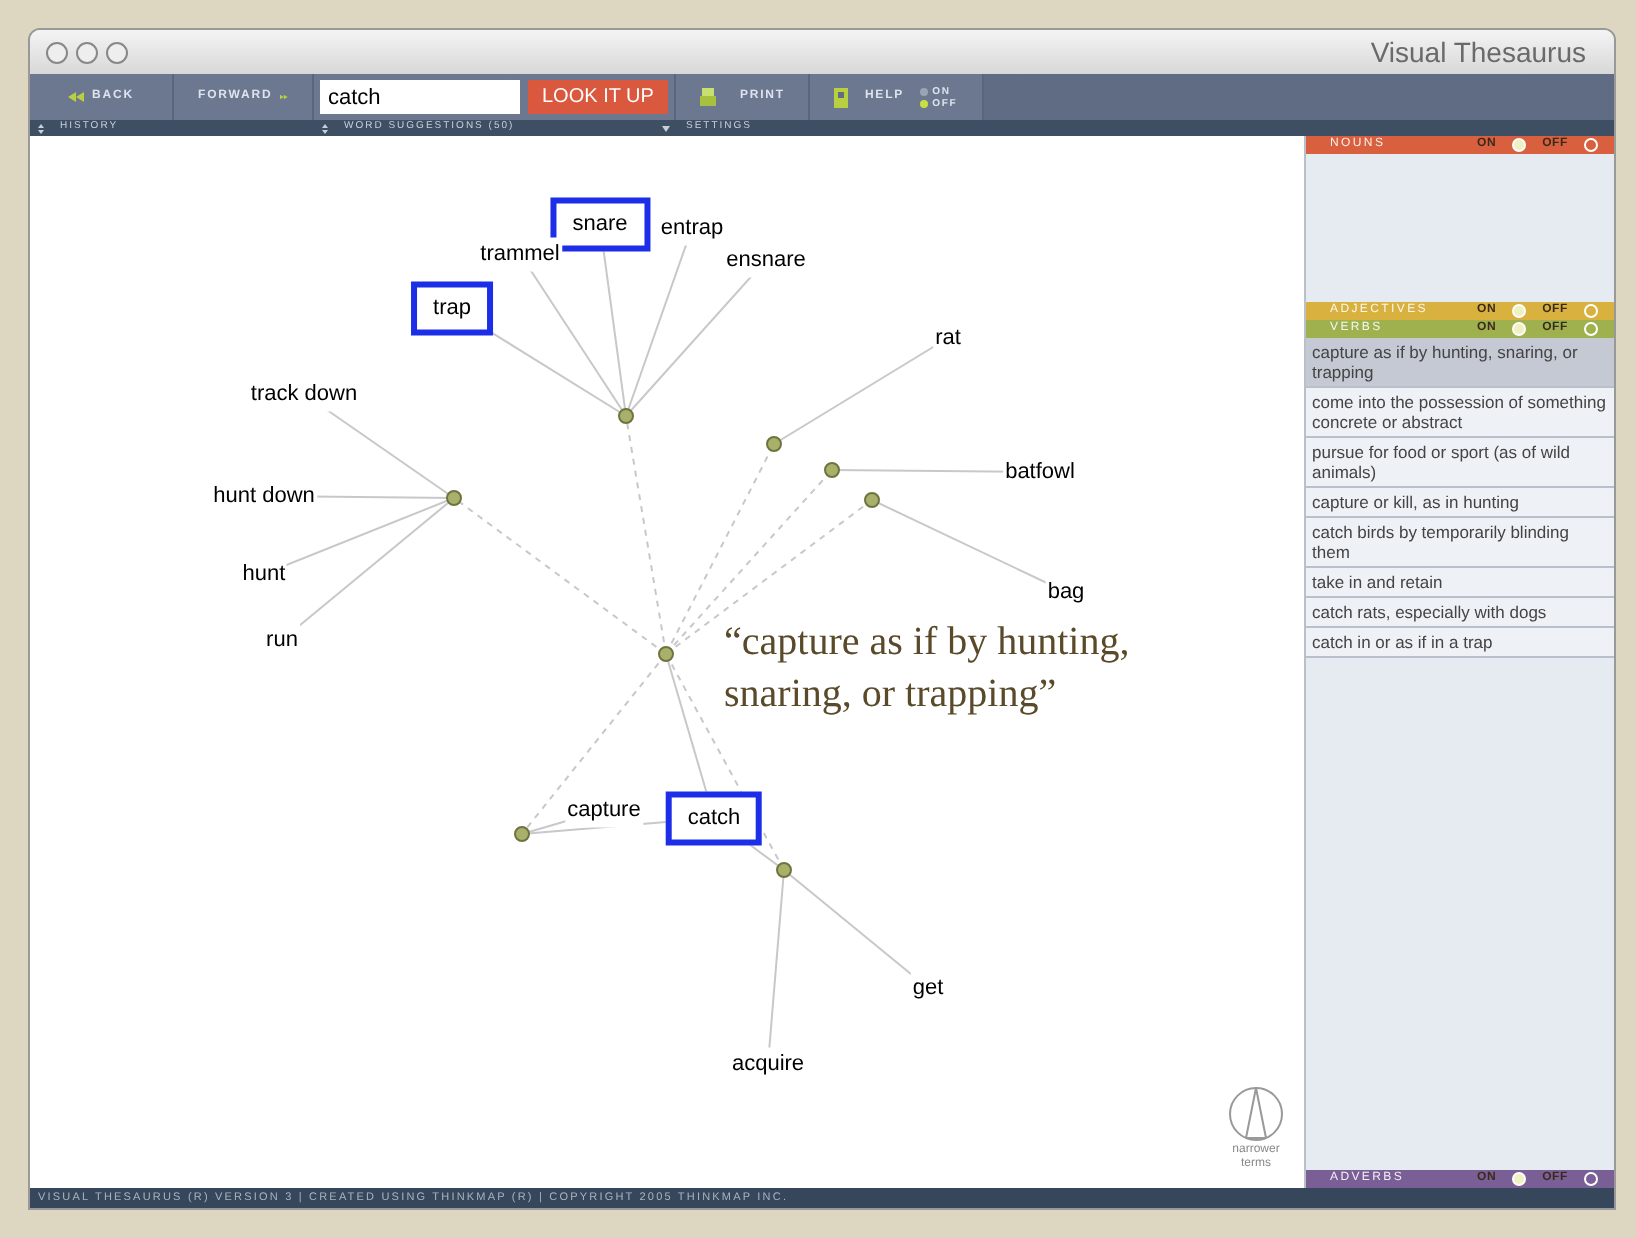 The image size is (1636, 1238). I want to click on sense-item: pursue for food or sport (as of wild animals), so click(1460, 463).